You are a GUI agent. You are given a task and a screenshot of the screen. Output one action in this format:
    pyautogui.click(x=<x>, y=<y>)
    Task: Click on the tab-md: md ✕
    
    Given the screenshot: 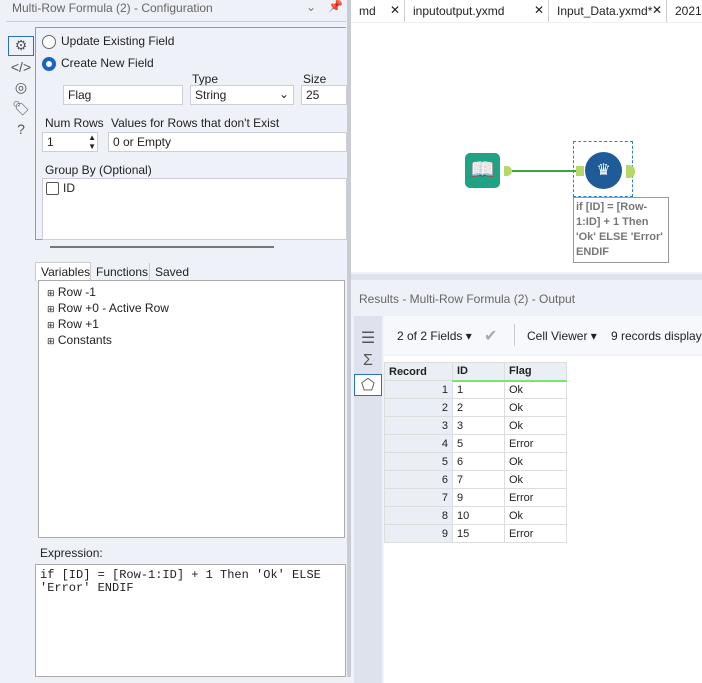 What is the action you would take?
    pyautogui.click(x=378, y=11)
    